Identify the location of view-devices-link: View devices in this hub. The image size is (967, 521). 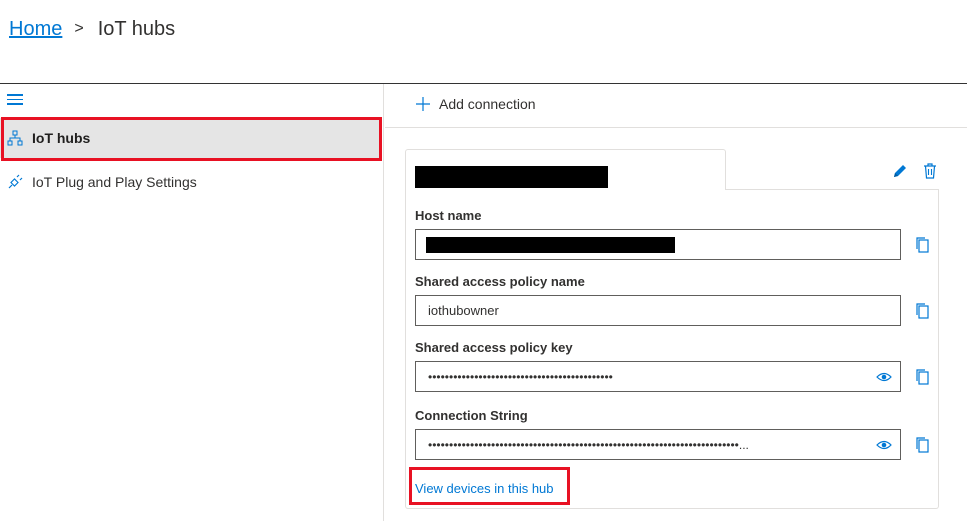
(484, 488).